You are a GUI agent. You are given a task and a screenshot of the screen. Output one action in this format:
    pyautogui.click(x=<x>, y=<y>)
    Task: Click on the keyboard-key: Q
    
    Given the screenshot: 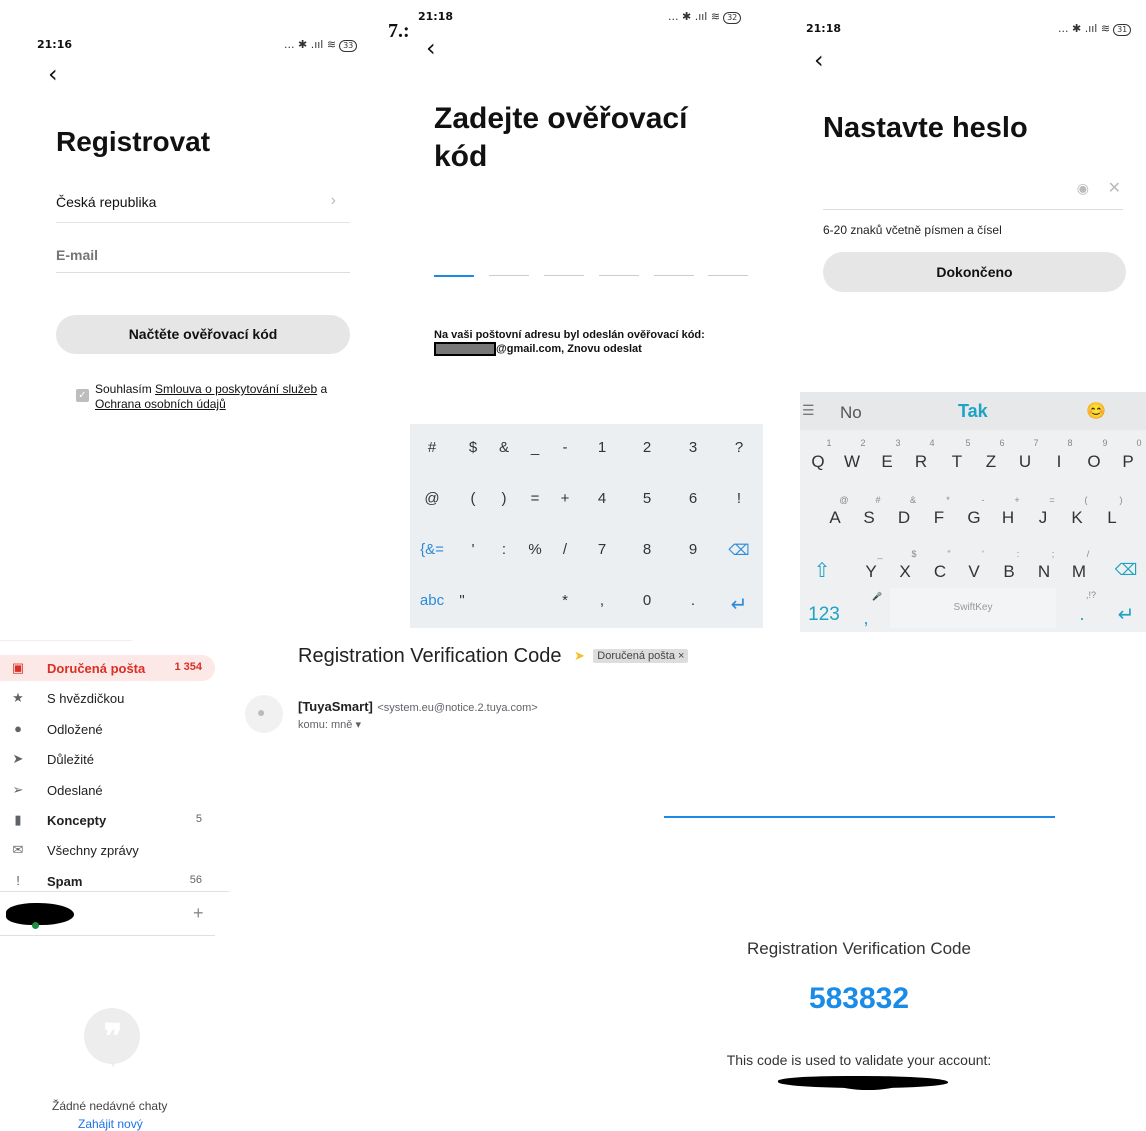 What is the action you would take?
    pyautogui.click(x=818, y=462)
    